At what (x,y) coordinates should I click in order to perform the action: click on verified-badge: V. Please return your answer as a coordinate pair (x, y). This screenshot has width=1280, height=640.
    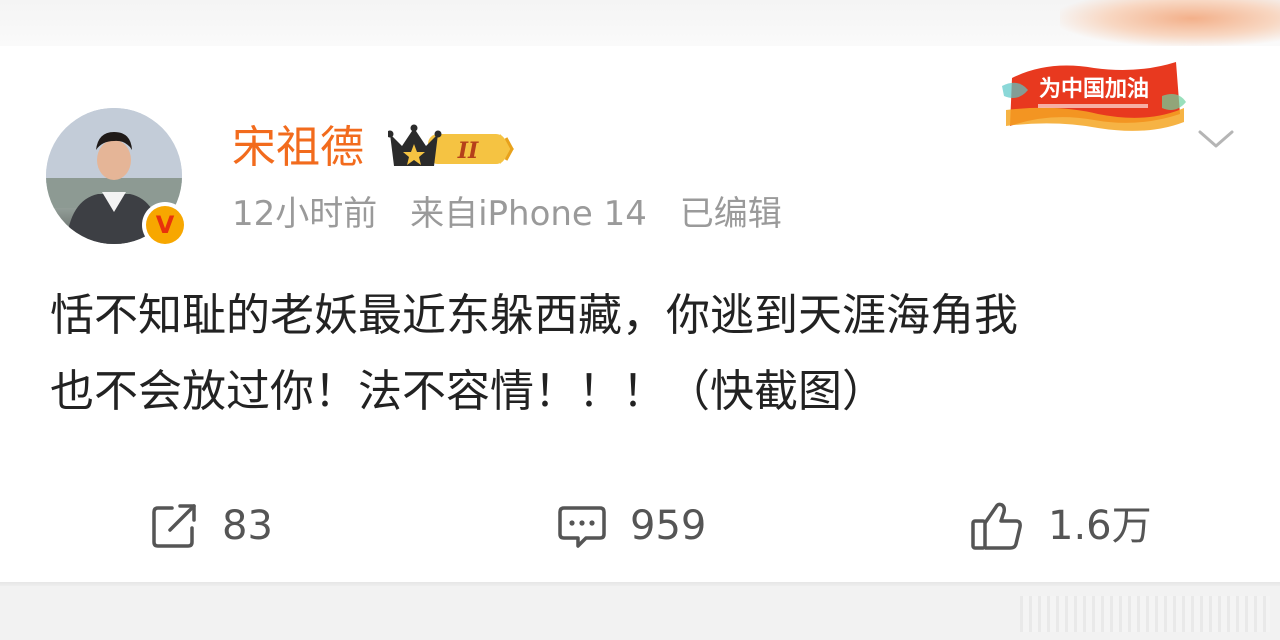
    Looking at the image, I should click on (165, 225).